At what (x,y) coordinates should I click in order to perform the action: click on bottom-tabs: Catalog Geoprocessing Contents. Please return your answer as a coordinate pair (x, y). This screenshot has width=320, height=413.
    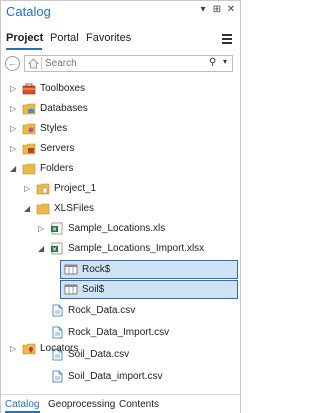
    Looking at the image, I should click on (120, 403).